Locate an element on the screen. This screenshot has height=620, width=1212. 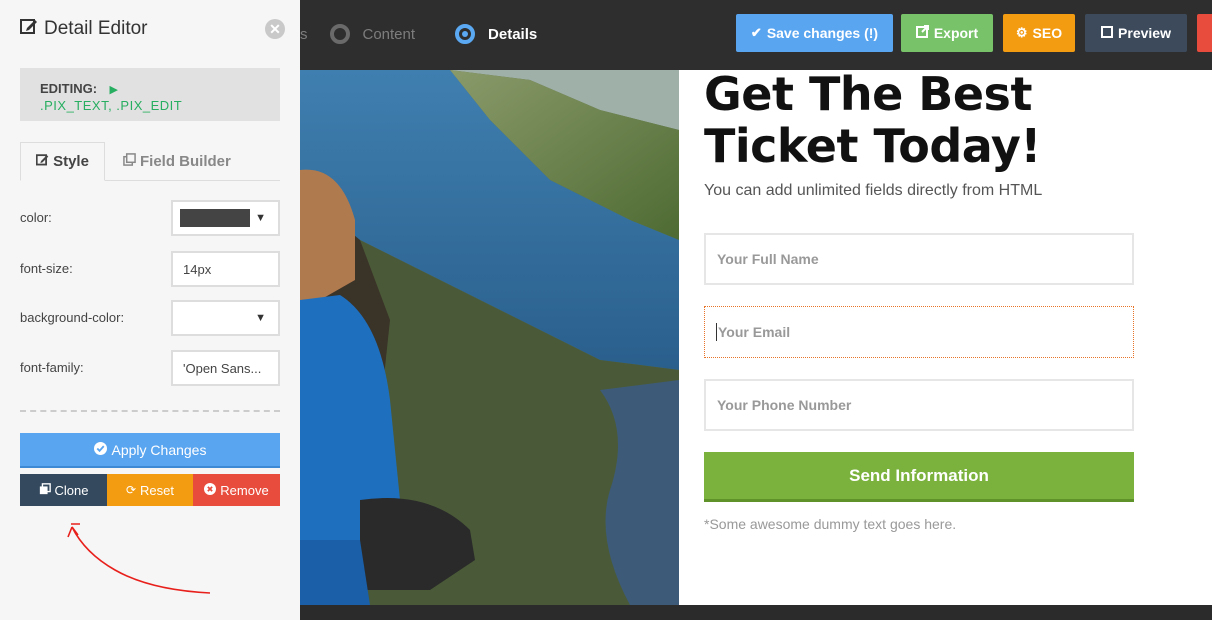
editing-label: EDITING: is located at coordinates (69, 88).